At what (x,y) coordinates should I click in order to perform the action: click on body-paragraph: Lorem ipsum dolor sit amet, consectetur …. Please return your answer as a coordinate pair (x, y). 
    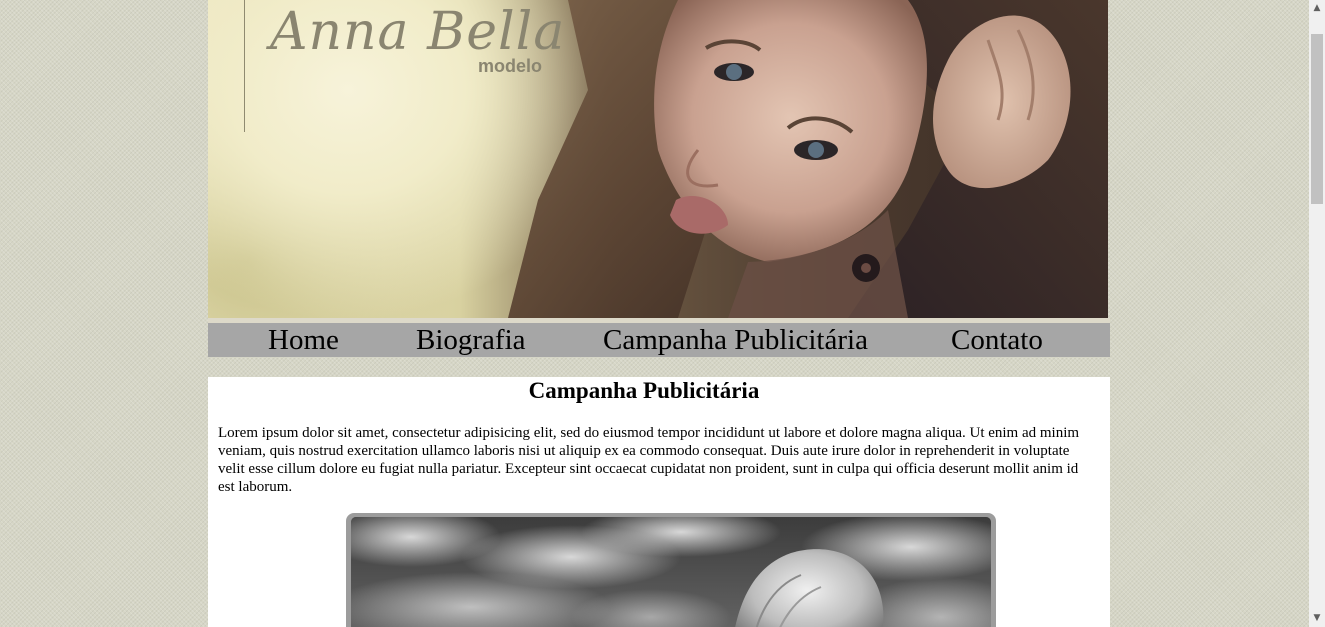
    Looking at the image, I should click on (649, 460).